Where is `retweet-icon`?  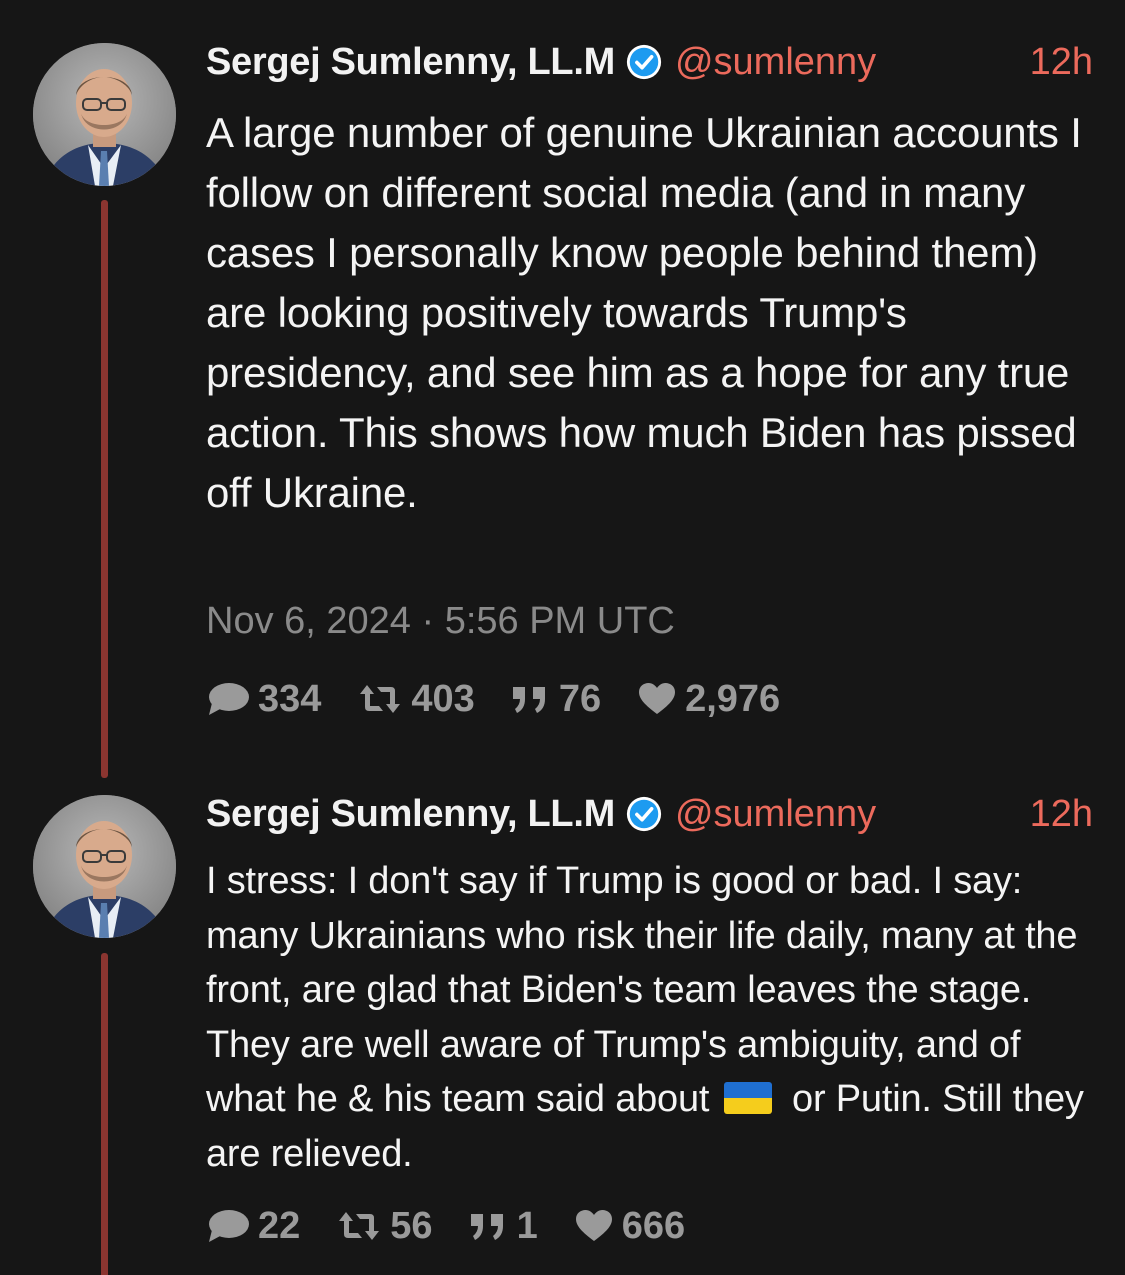
retweet-icon is located at coordinates (359, 1226).